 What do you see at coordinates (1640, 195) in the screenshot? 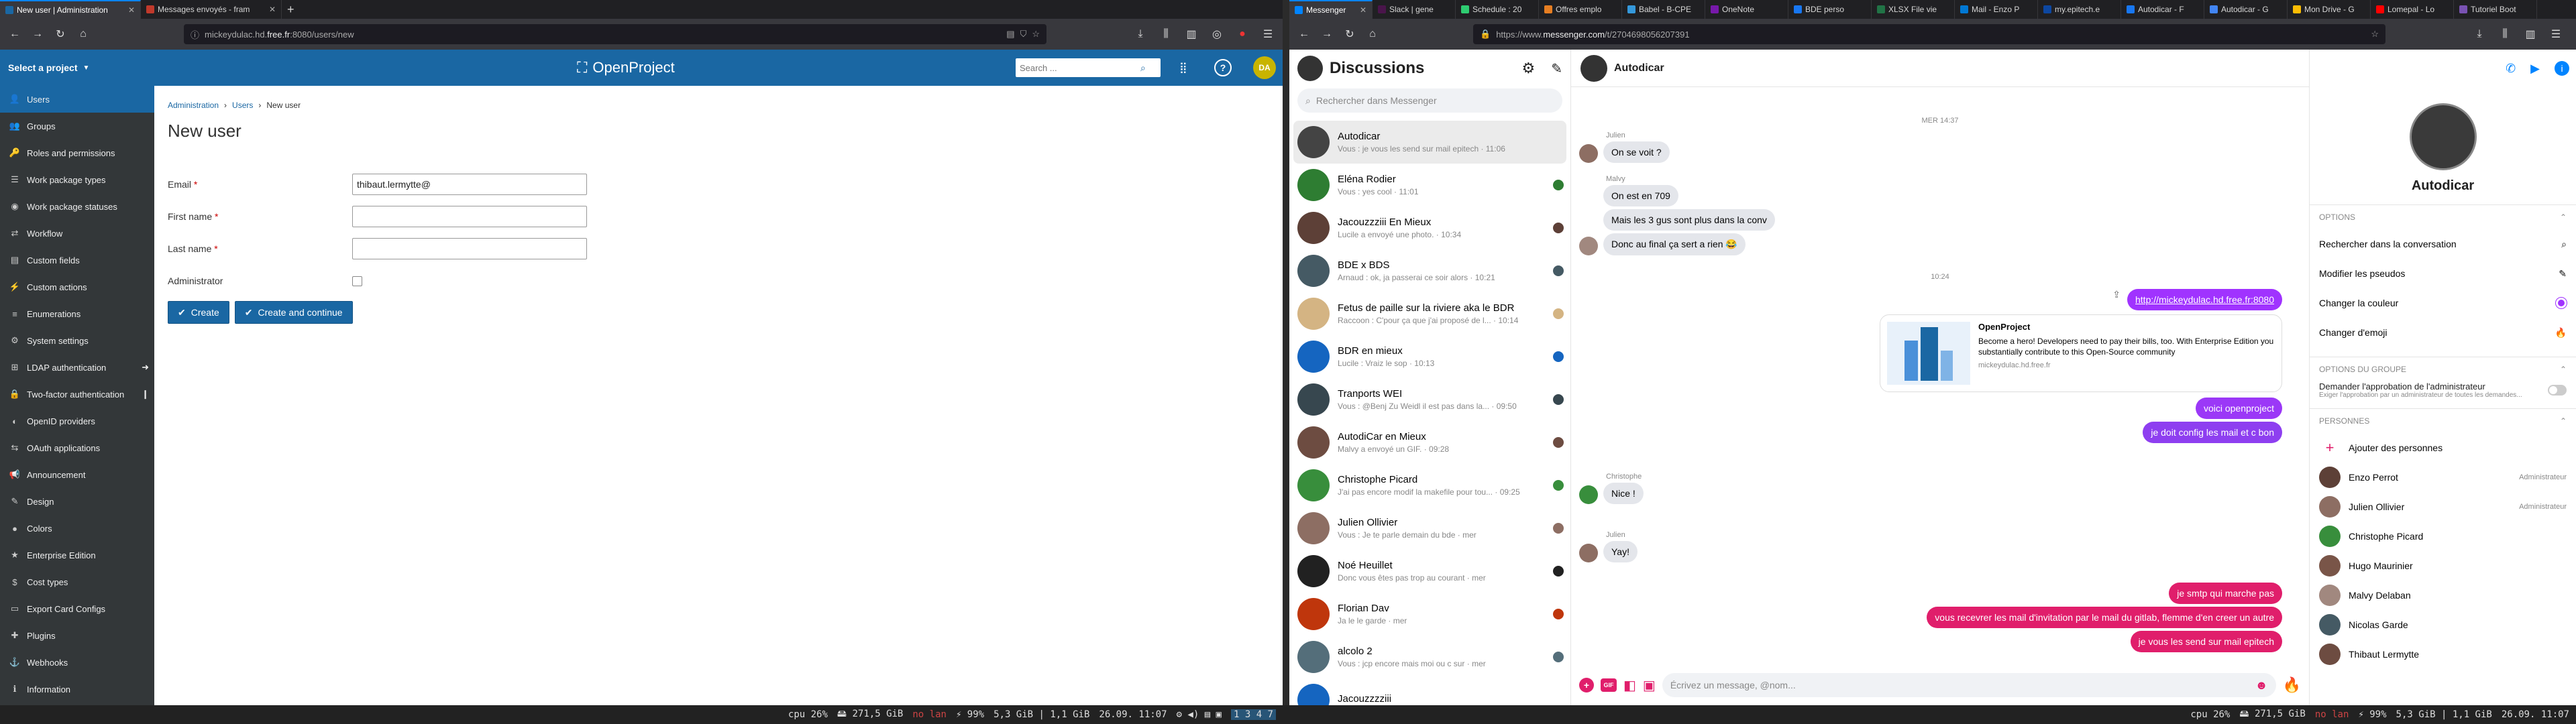
I see `message-bubble: On est en 709` at bounding box center [1640, 195].